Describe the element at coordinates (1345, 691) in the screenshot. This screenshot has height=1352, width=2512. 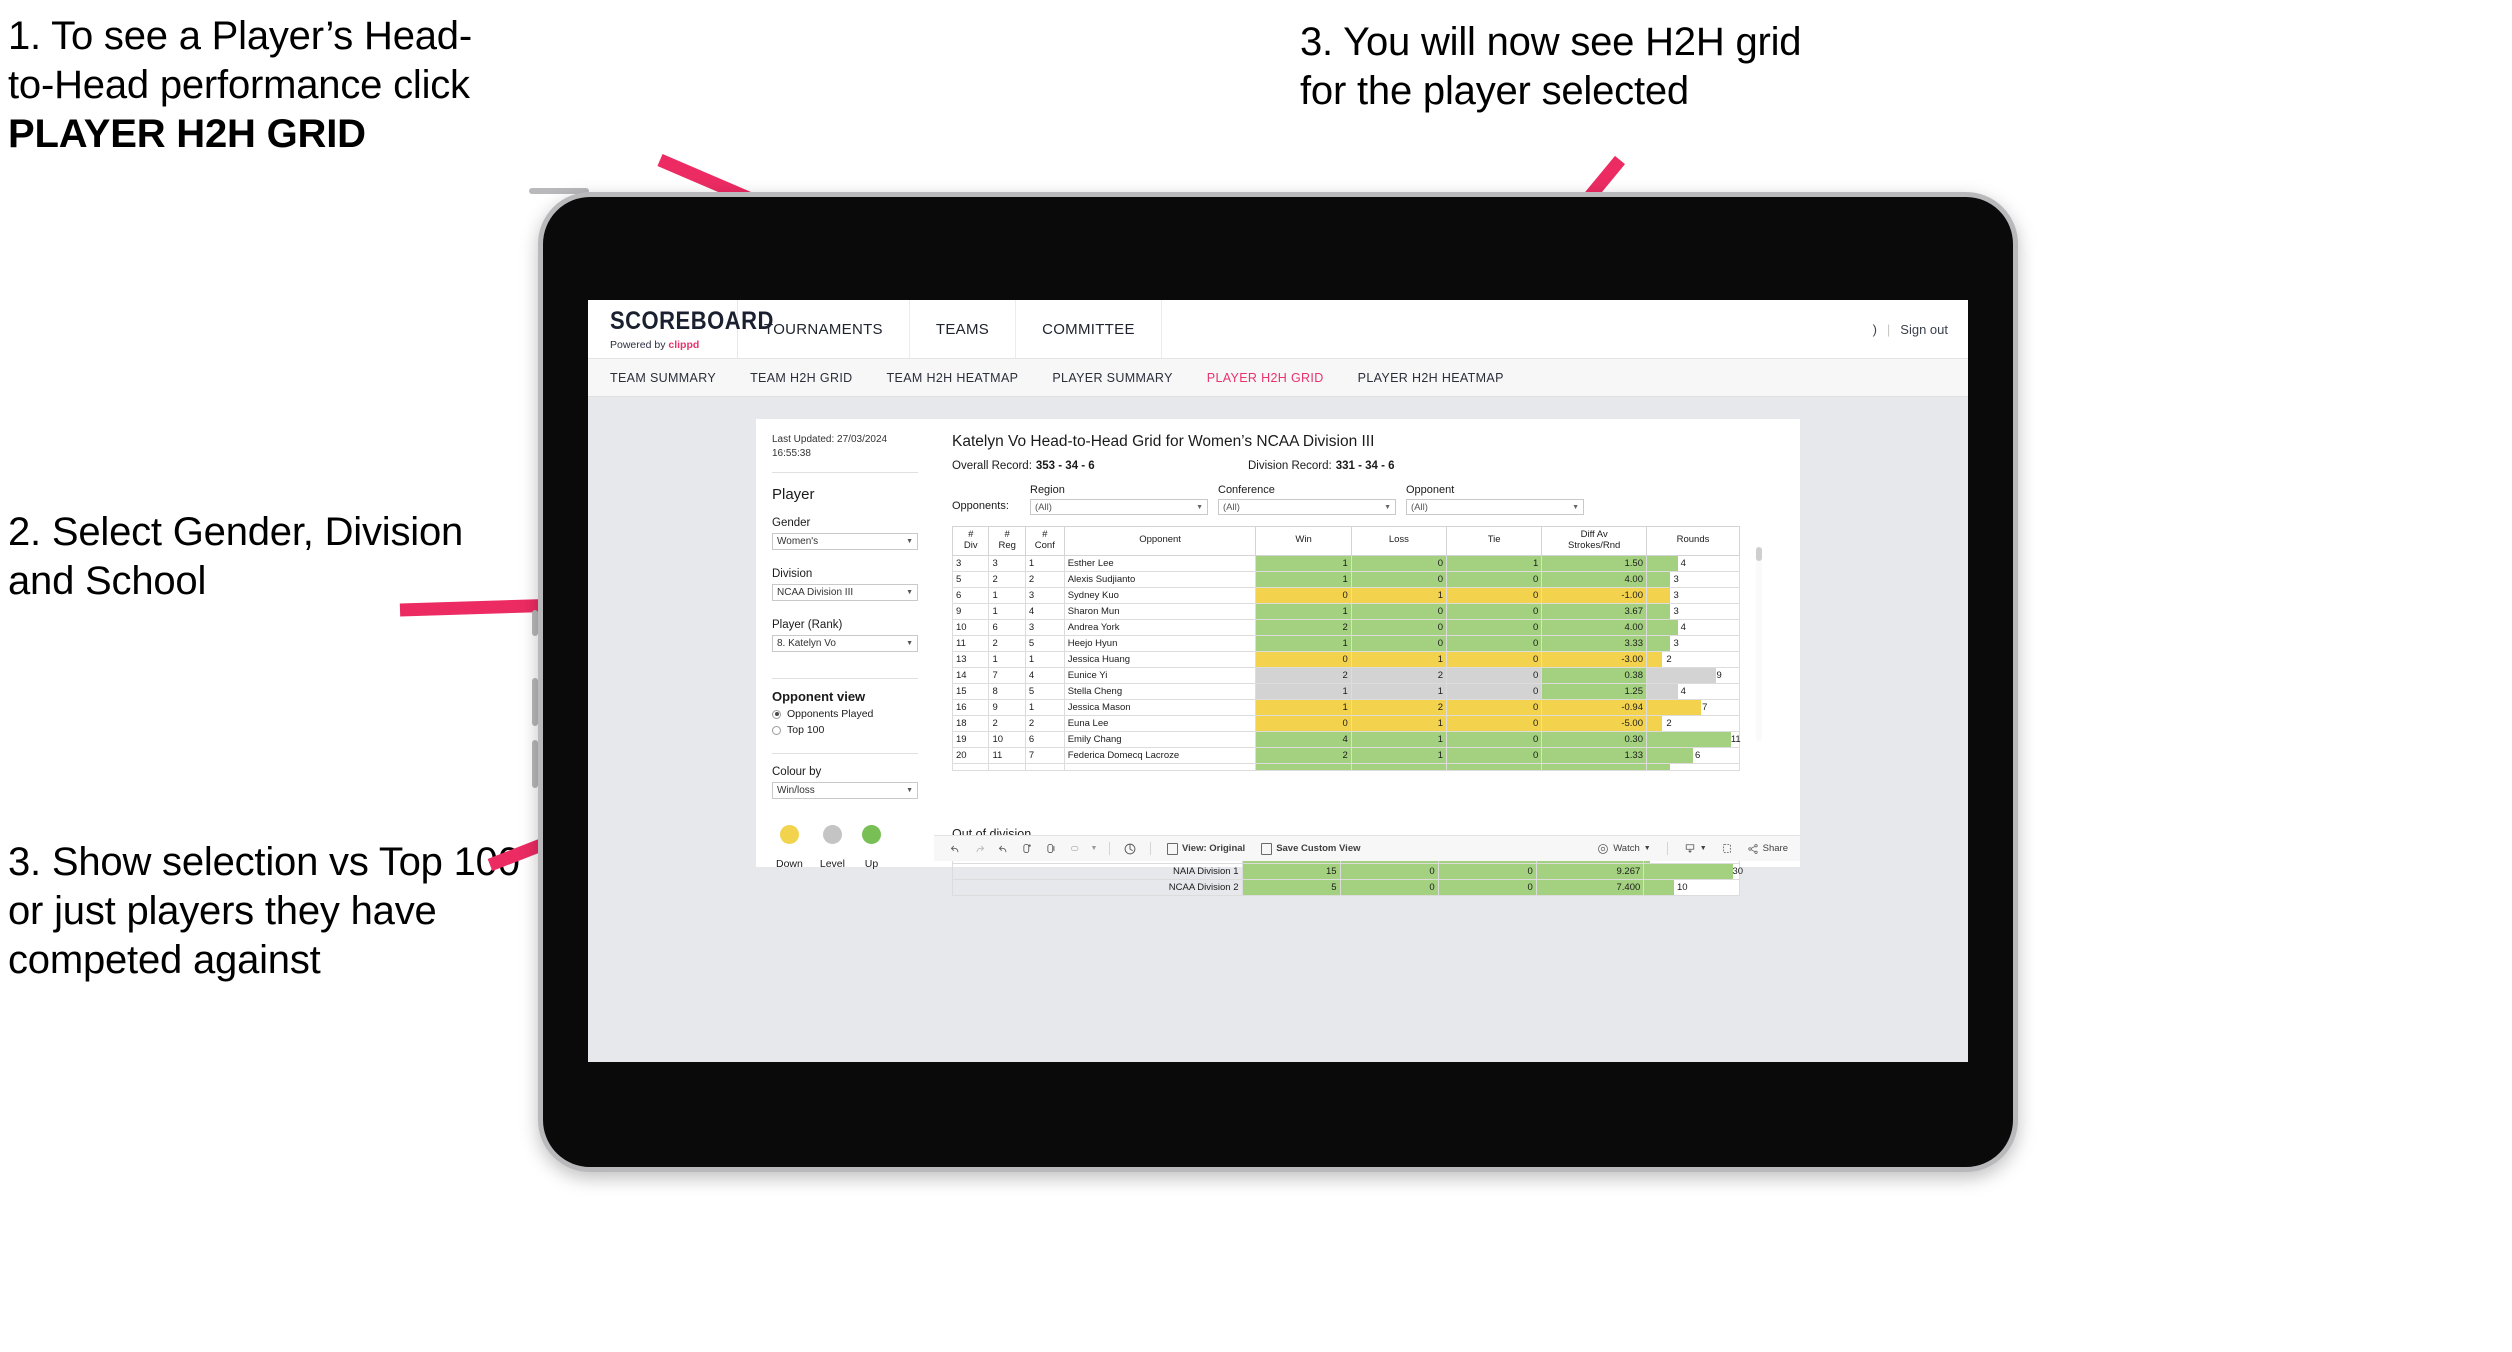
I see `table-row: 15 8 5 Stella Cheng 1 1 0 1.25 4` at that location.